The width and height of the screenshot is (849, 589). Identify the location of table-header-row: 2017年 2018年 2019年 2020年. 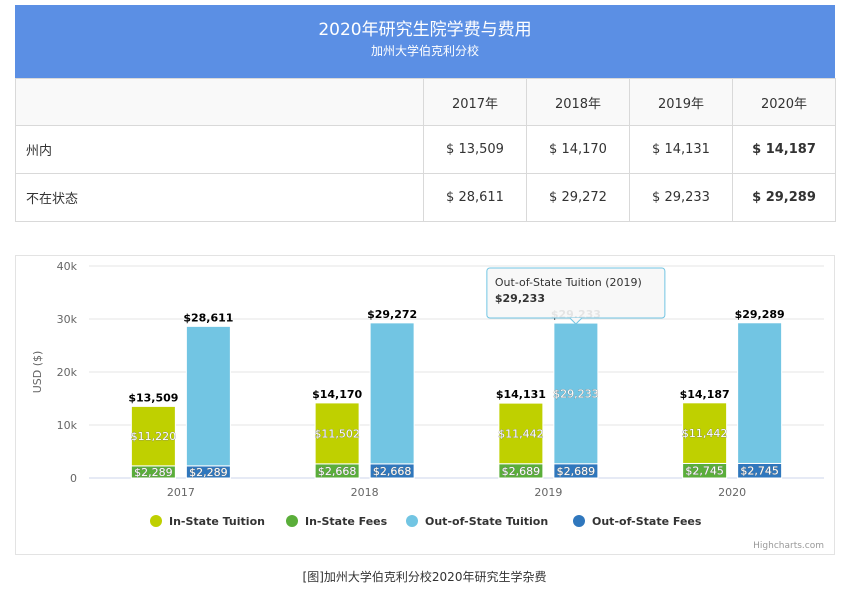
(425, 102).